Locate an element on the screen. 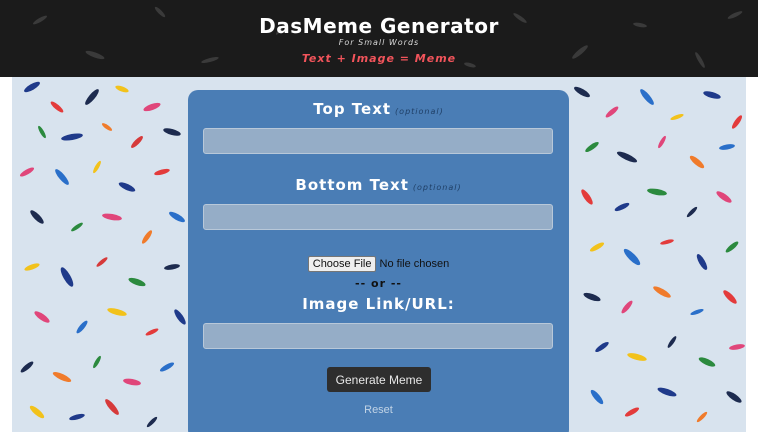  top-text-label: Top Text (optional) is located at coordinates (378, 109).